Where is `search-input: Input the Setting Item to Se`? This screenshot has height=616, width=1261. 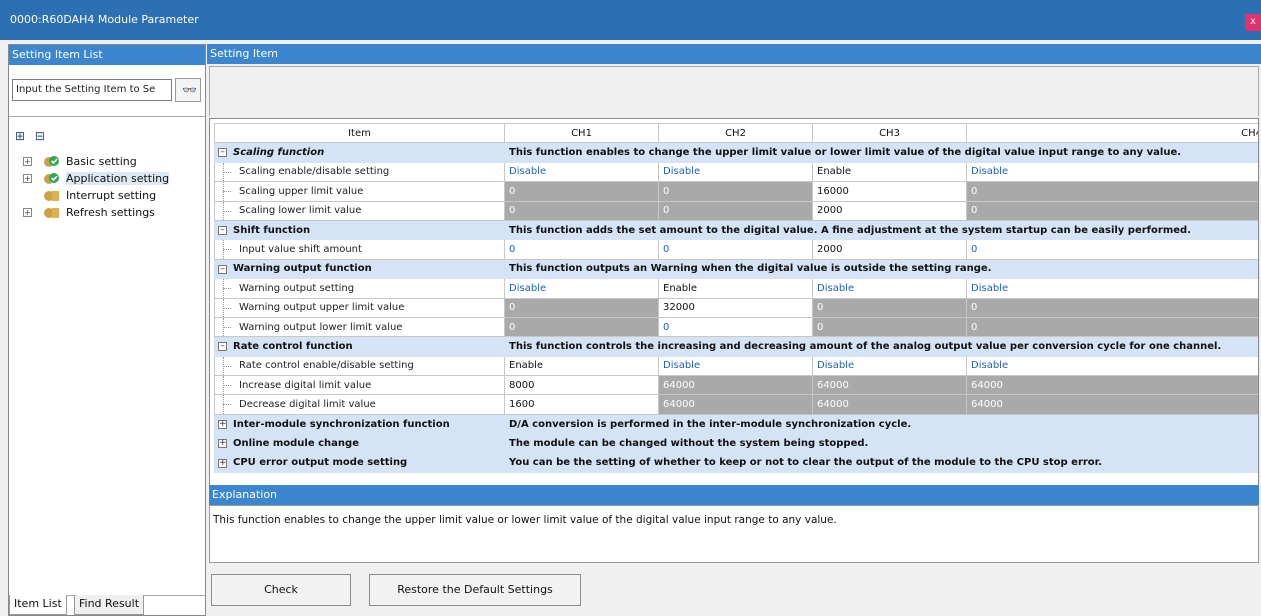
search-input: Input the Setting Item to Se is located at coordinates (92, 90).